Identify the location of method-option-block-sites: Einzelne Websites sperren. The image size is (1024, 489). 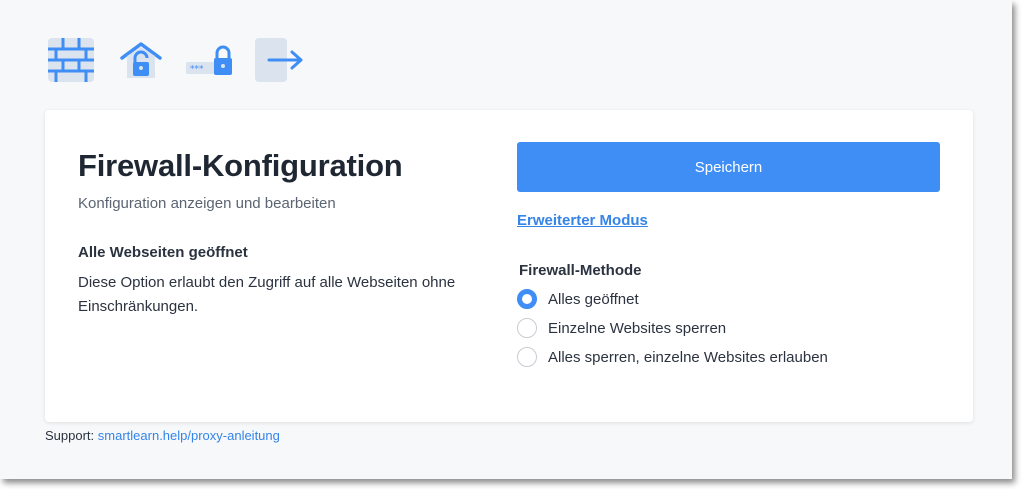
(621, 328).